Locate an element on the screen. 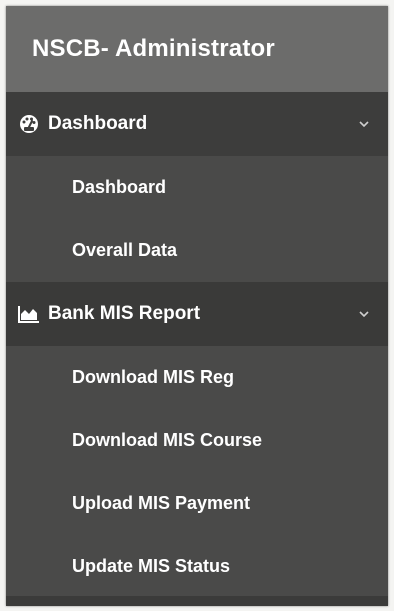 Image resolution: width=394 pixels, height=611 pixels. dashboard-gauge-icon is located at coordinates (29, 124).